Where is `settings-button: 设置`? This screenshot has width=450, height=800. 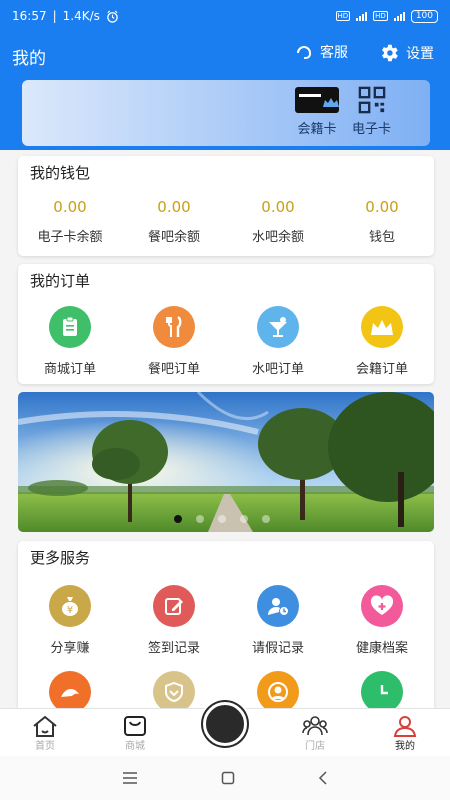 settings-button: 设置 is located at coordinates (406, 53).